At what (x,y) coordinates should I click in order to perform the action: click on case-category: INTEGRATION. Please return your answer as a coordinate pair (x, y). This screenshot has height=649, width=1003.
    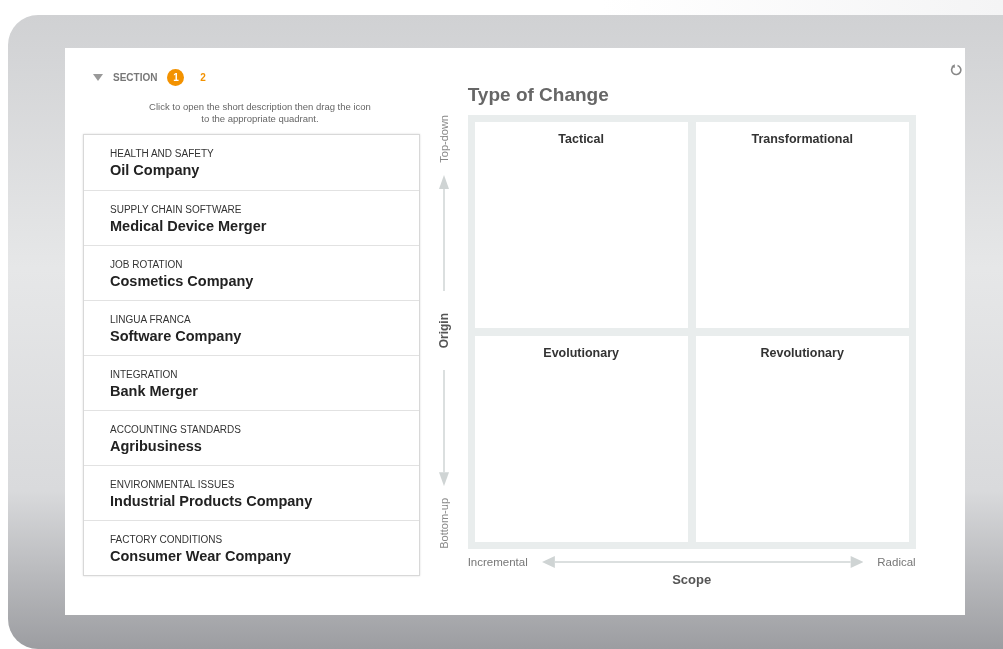
    Looking at the image, I should click on (144, 374).